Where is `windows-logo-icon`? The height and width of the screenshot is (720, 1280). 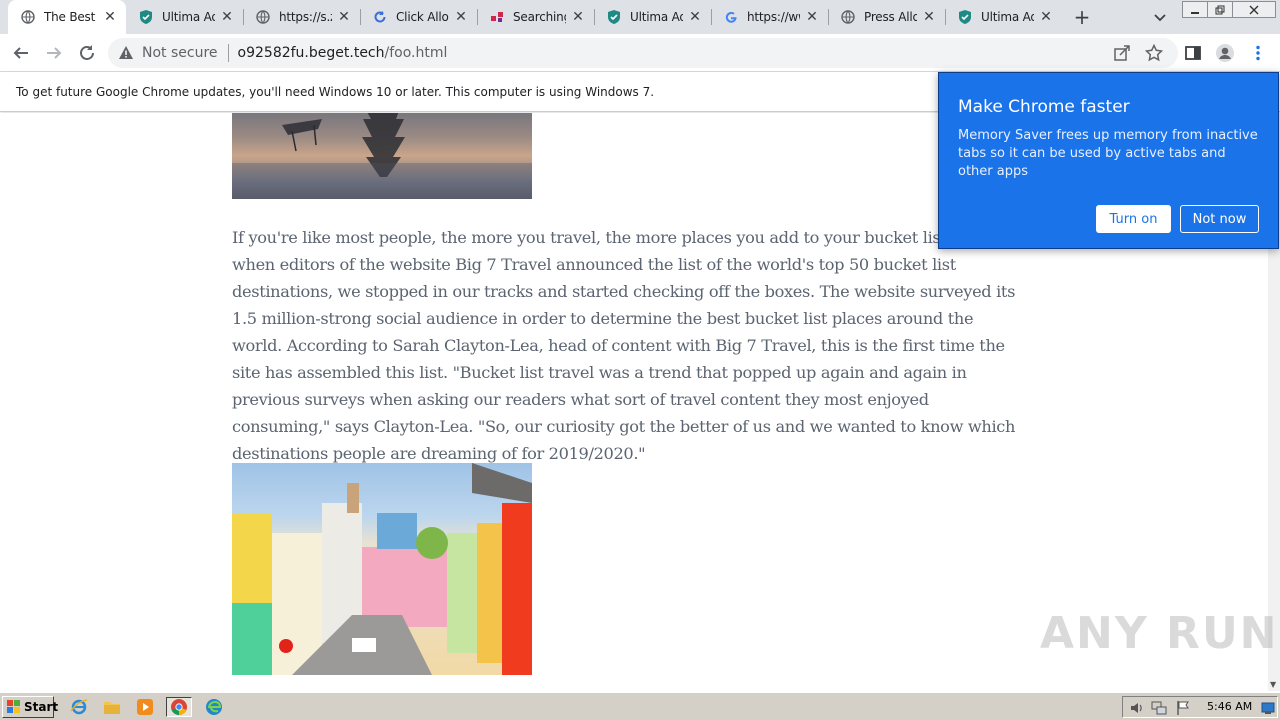
windows-logo-icon is located at coordinates (14, 707).